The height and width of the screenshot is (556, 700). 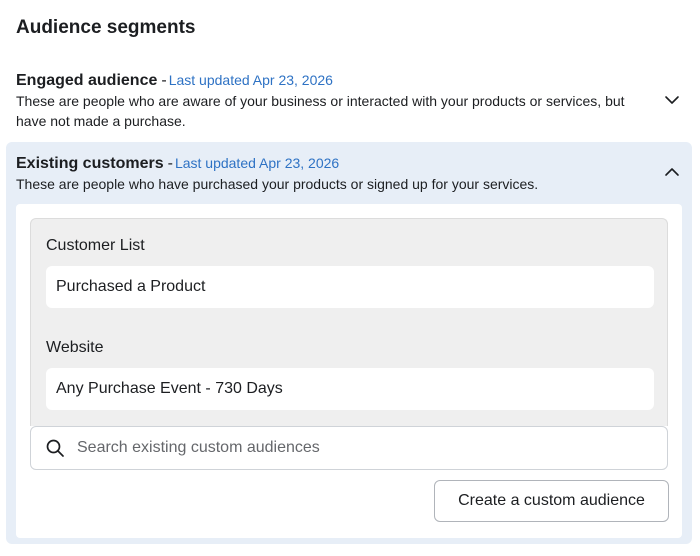 What do you see at coordinates (551, 501) in the screenshot?
I see `create-custom-audience-button: Create a custom audience` at bounding box center [551, 501].